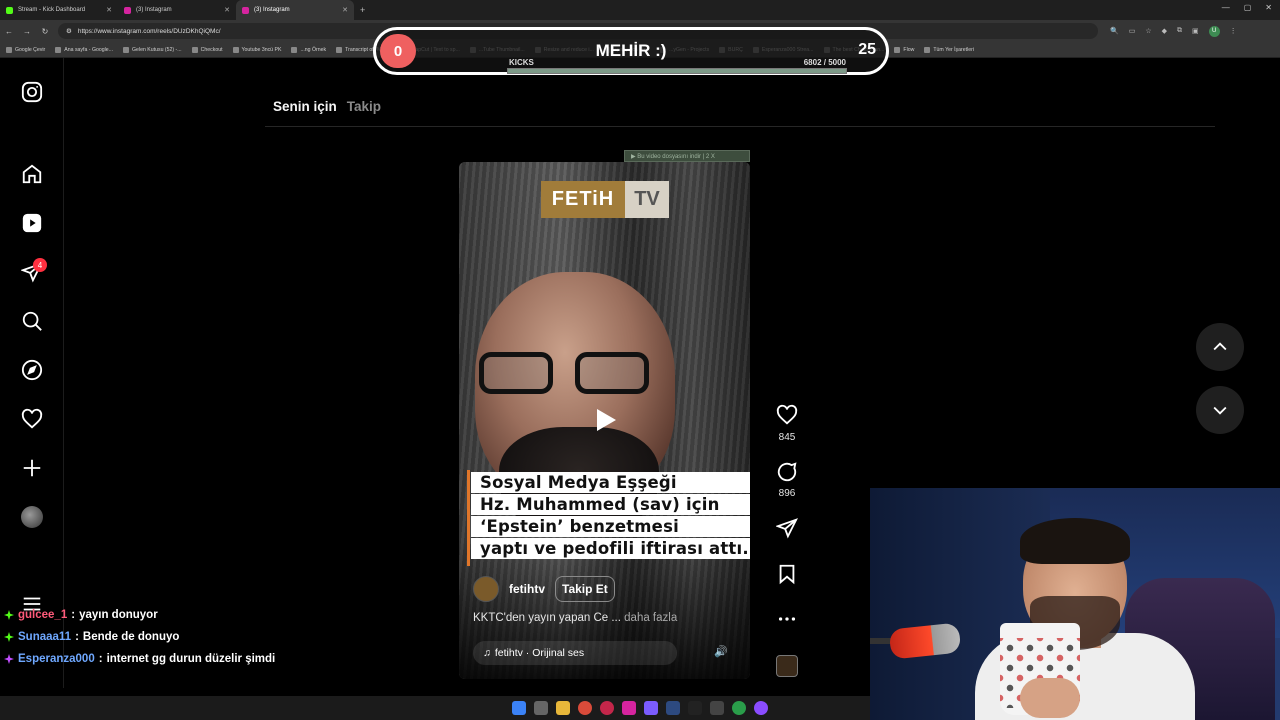 The image size is (1280, 720). I want to click on back-icon: ←, so click(9, 31).